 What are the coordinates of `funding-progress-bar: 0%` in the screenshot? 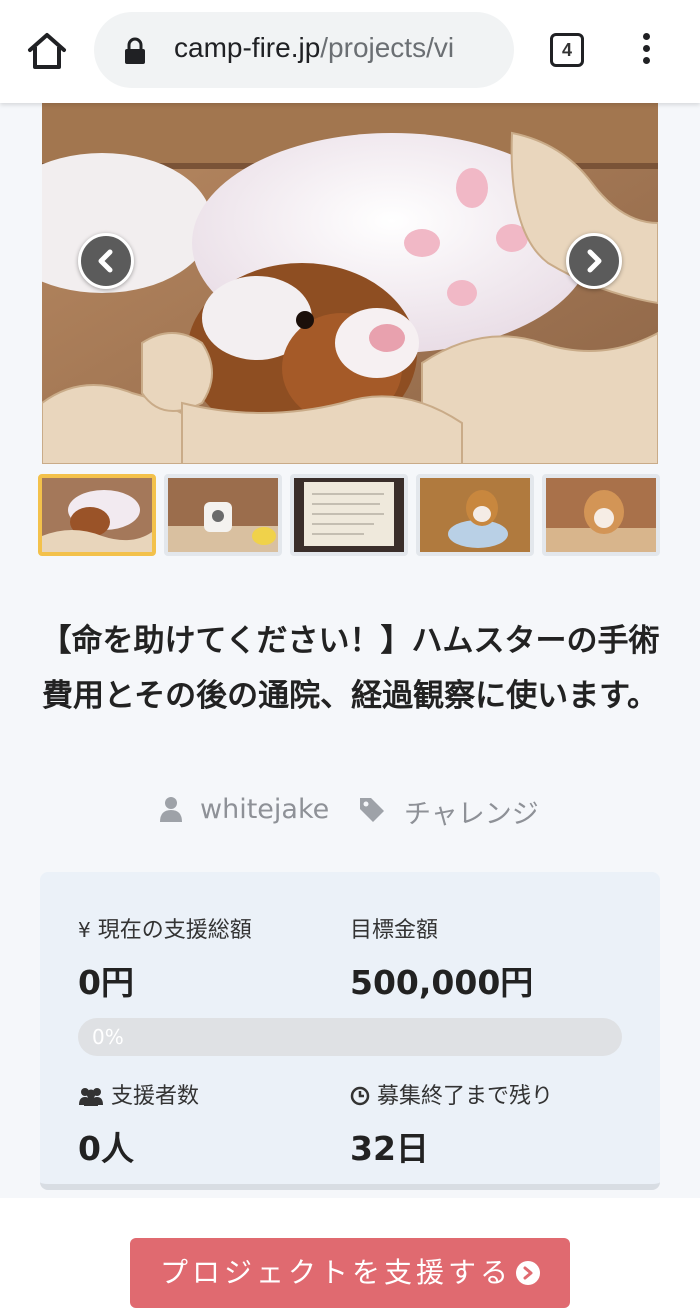 It's located at (350, 1037).